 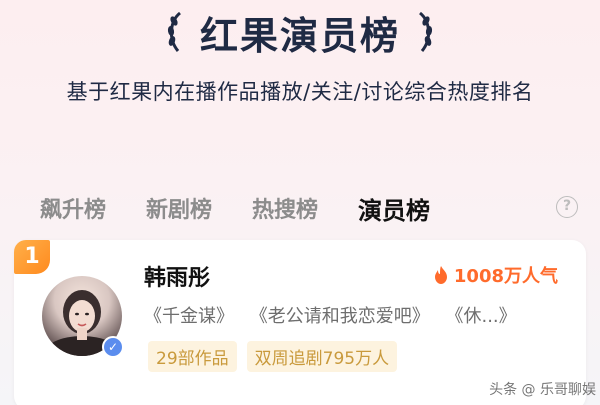 What do you see at coordinates (113, 347) in the screenshot?
I see `verified-icon: ✓` at bounding box center [113, 347].